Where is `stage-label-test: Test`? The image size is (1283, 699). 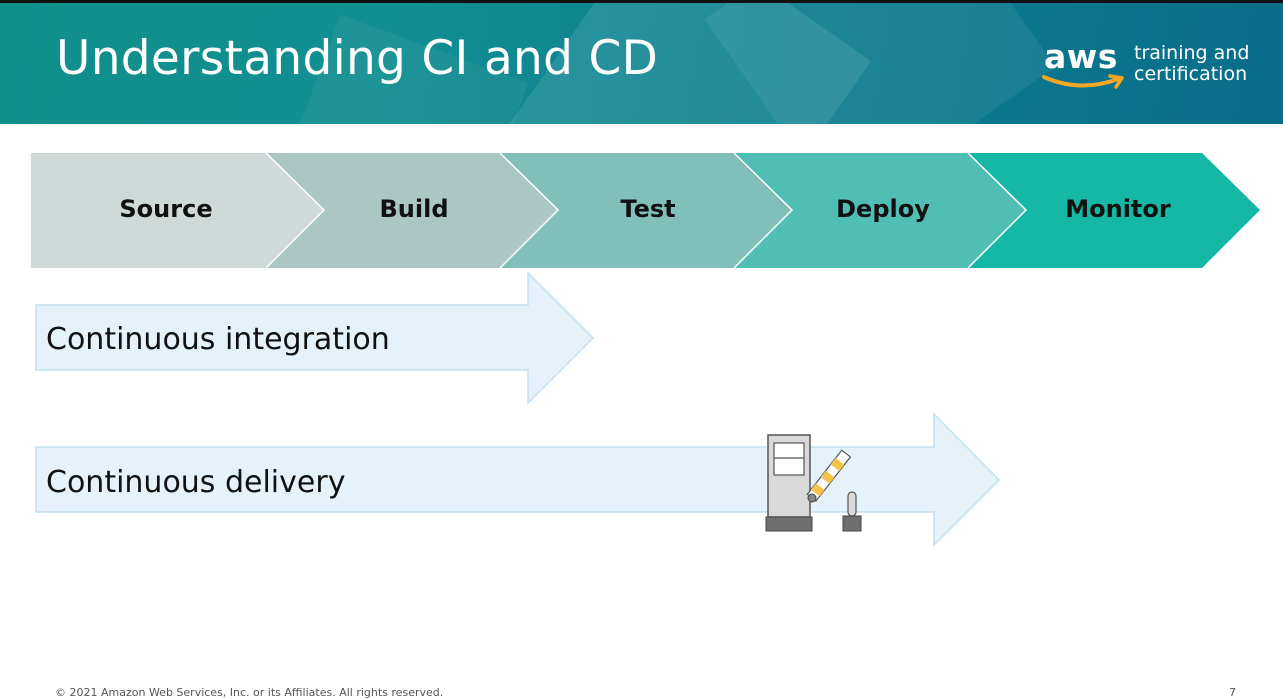 stage-label-test: Test is located at coordinates (647, 209).